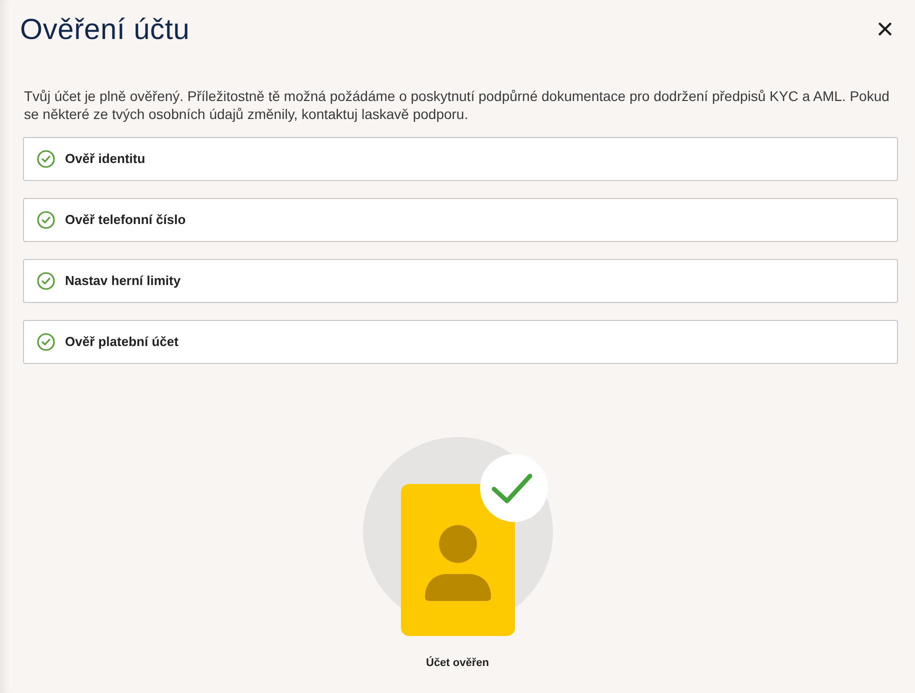 Image resolution: width=915 pixels, height=693 pixels. I want to click on step-label: Nastav herní limity, so click(123, 281).